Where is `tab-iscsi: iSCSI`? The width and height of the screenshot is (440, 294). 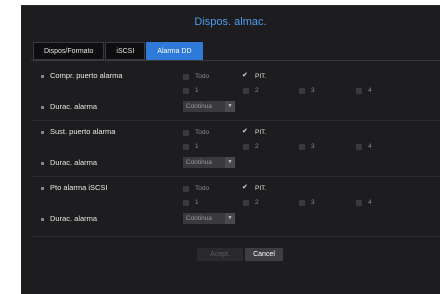 tab-iscsi: iSCSI is located at coordinates (125, 51).